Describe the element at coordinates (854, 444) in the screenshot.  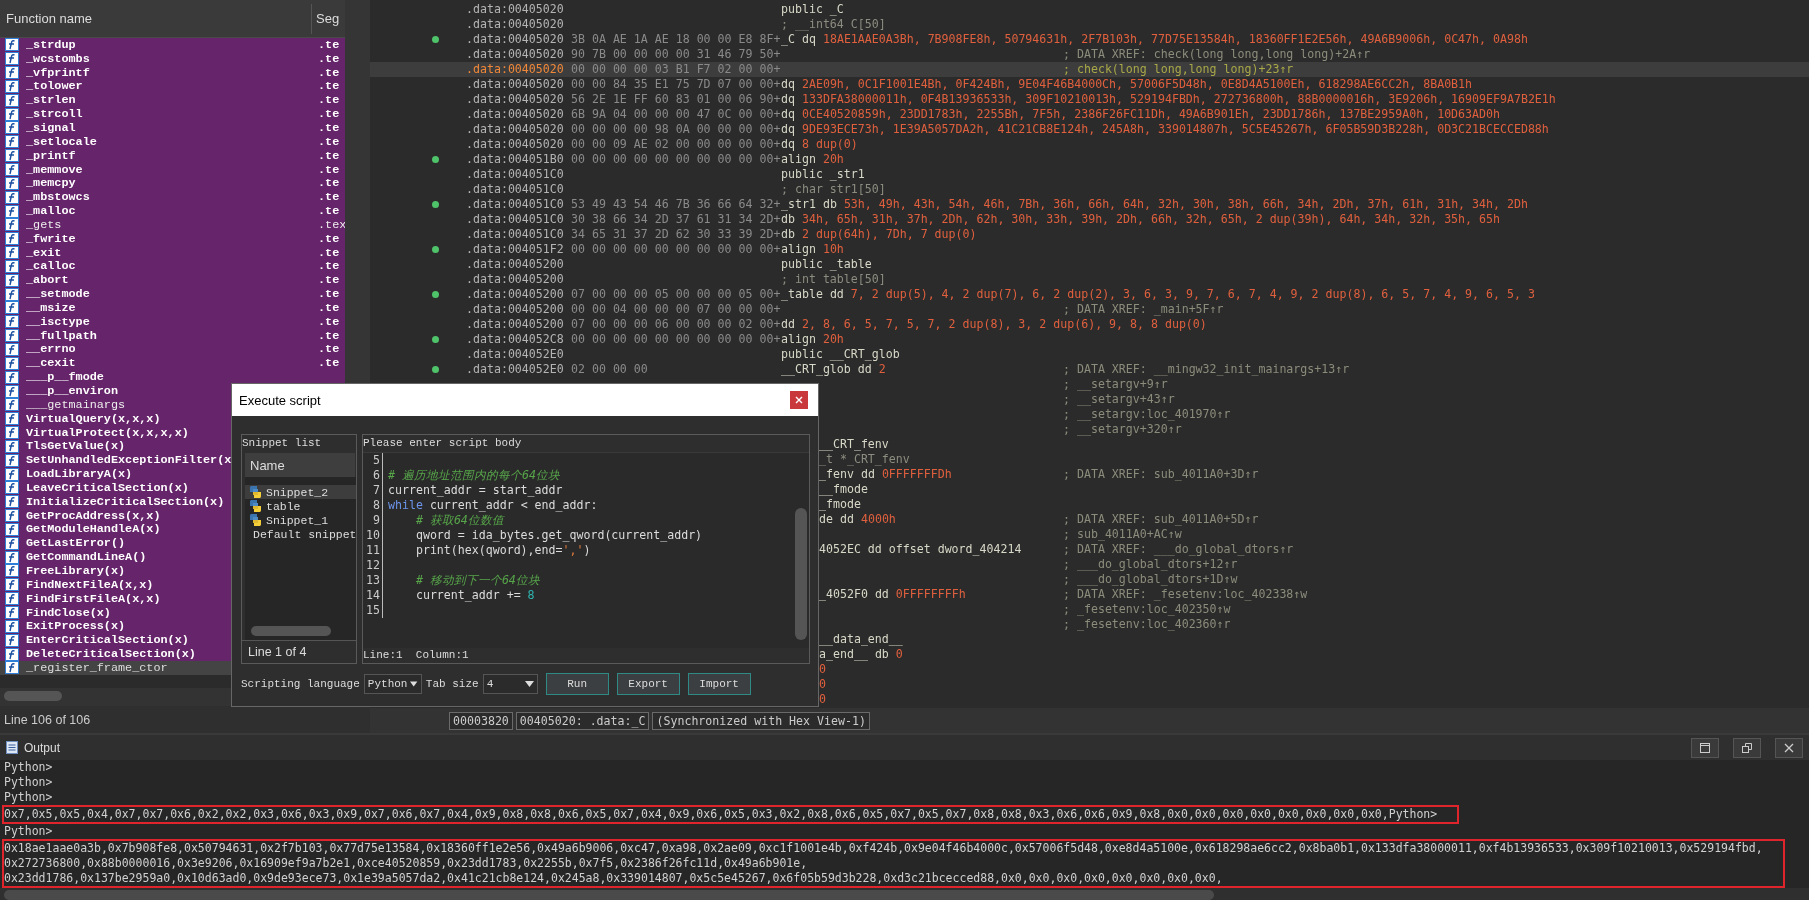
I see `instruction-text: __CRT_fenv` at that location.